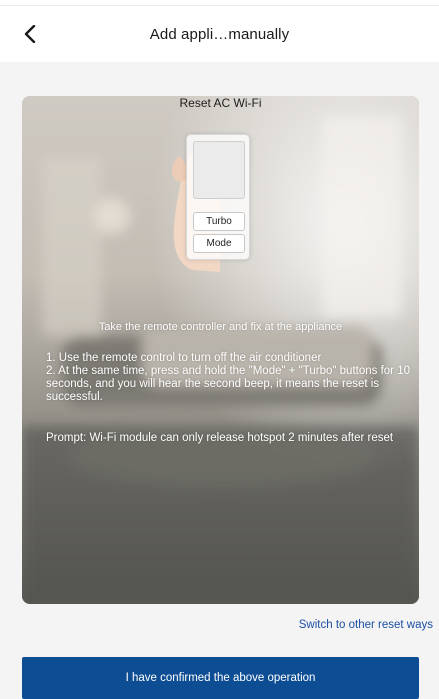 Image resolution: width=439 pixels, height=699 pixels. What do you see at coordinates (219, 221) in the screenshot?
I see `remote-turbo-key: Turbo` at bounding box center [219, 221].